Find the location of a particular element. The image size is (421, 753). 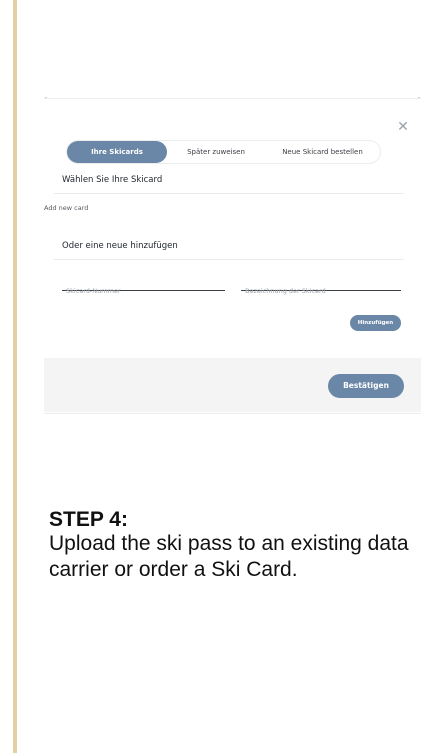

add-button: Hinzufügen is located at coordinates (375, 323).